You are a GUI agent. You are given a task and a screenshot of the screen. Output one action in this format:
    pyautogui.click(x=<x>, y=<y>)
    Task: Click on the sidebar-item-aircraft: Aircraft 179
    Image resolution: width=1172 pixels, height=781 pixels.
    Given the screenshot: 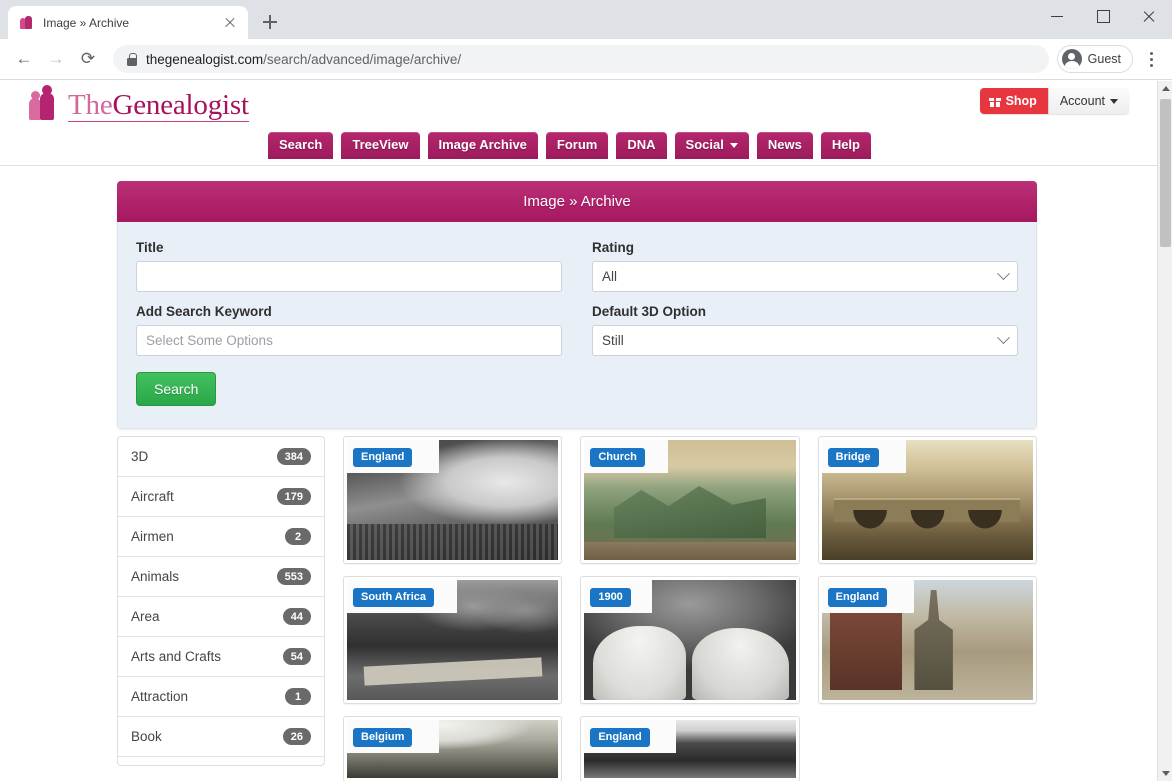 What is the action you would take?
    pyautogui.click(x=221, y=497)
    